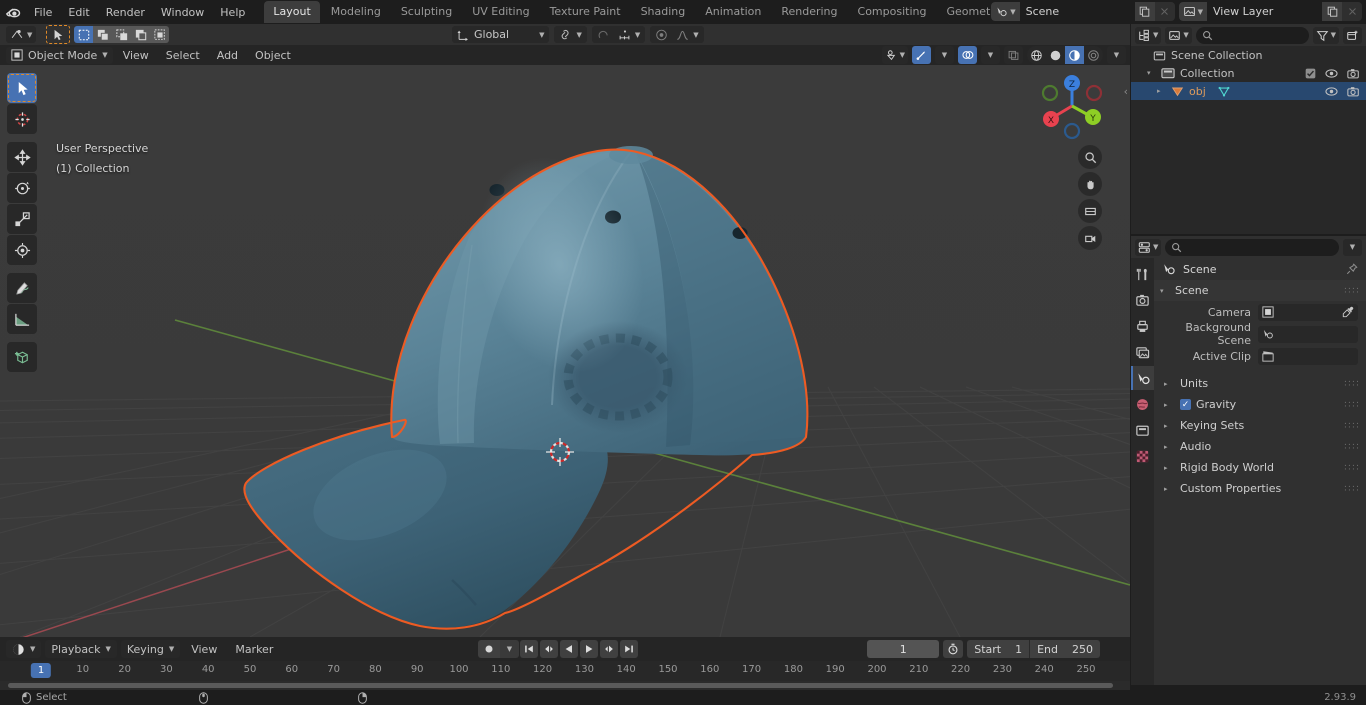 The width and height of the screenshot is (1366, 705). Describe the element at coordinates (1331, 73) in the screenshot. I see `collection-visibility-eye-icon` at that location.